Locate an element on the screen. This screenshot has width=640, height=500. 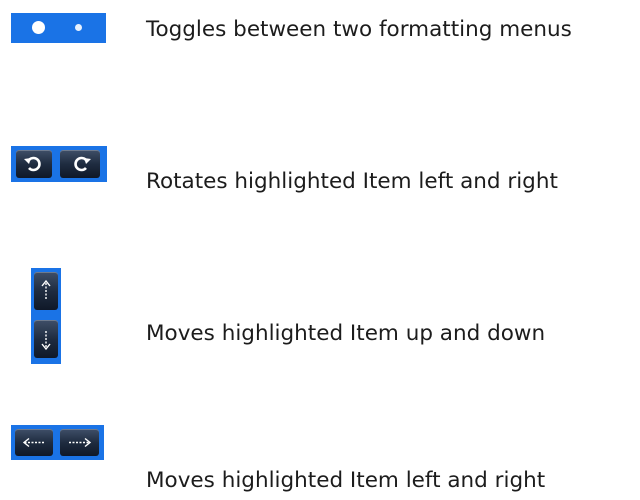
left-right-description: Moves highlighted Item left and right is located at coordinates (346, 480).